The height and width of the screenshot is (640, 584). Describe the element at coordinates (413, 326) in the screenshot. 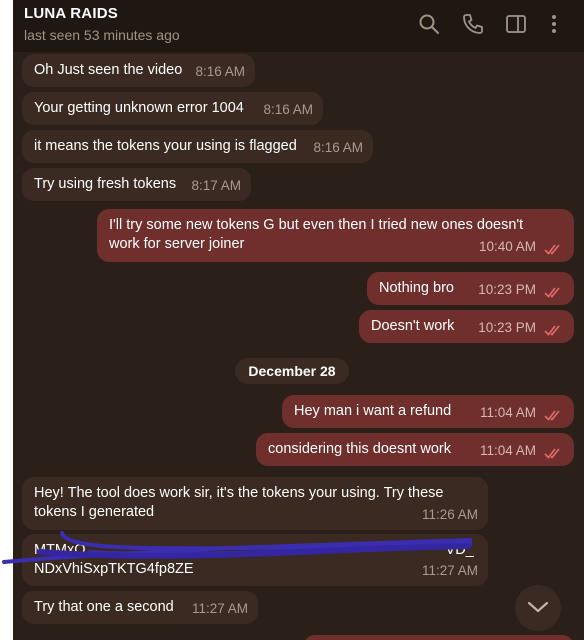

I see `message-text: Doesn't work` at that location.